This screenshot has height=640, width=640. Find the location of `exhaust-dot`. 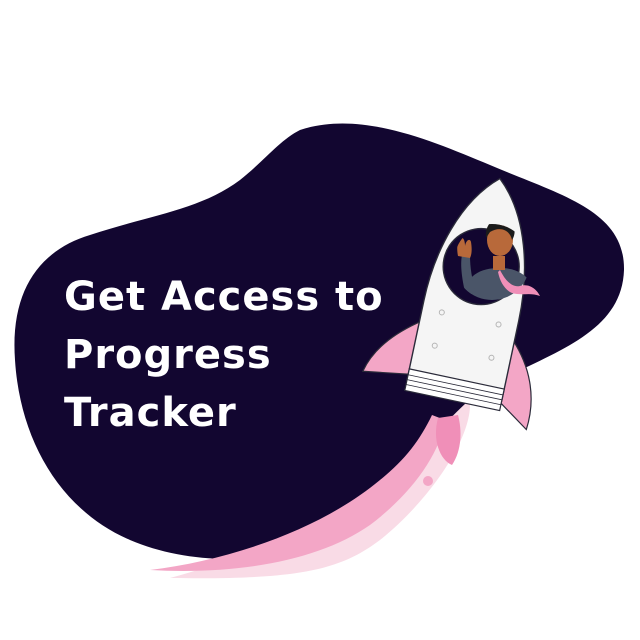

exhaust-dot is located at coordinates (428, 481).